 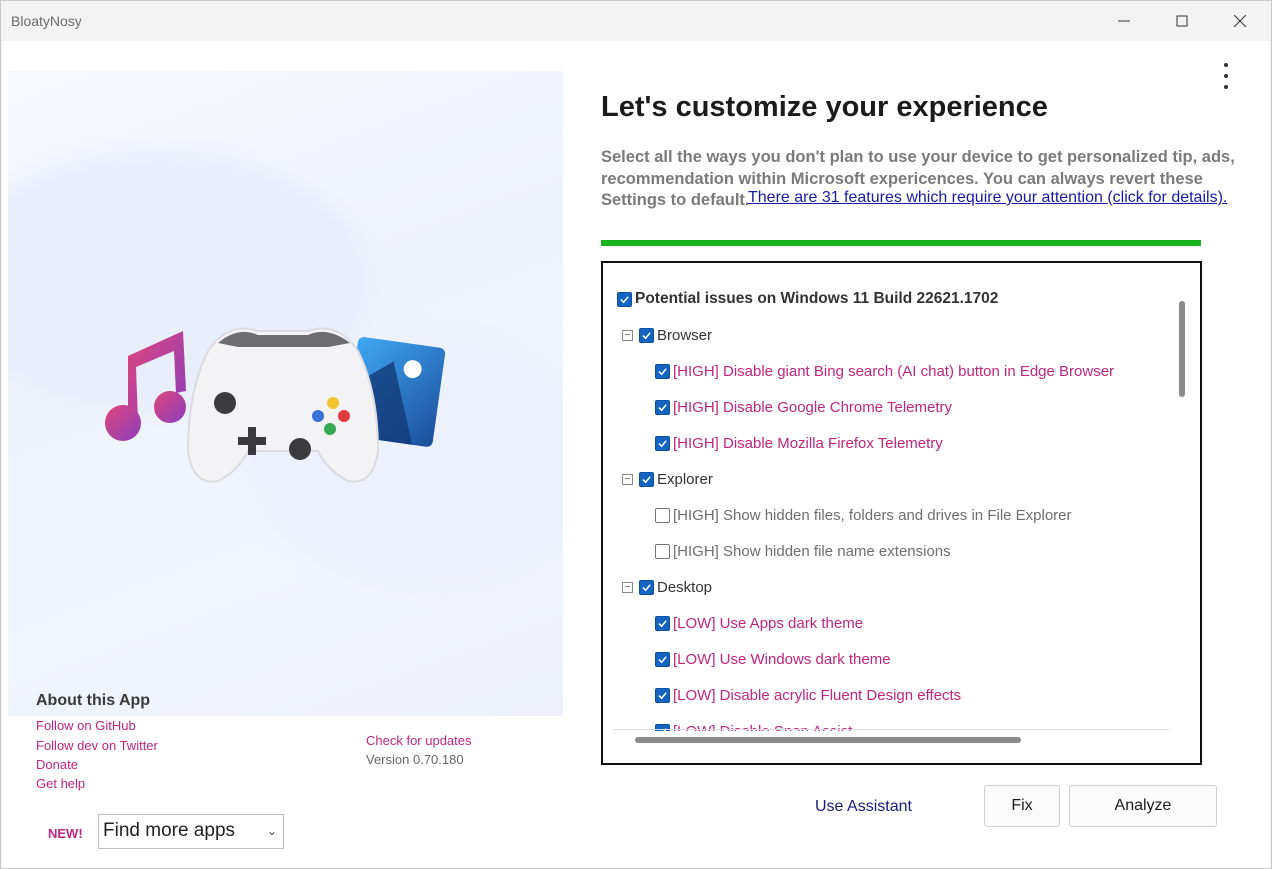 I want to click on tree-item: [LOW] Use Windows dark theme, so click(x=773, y=659).